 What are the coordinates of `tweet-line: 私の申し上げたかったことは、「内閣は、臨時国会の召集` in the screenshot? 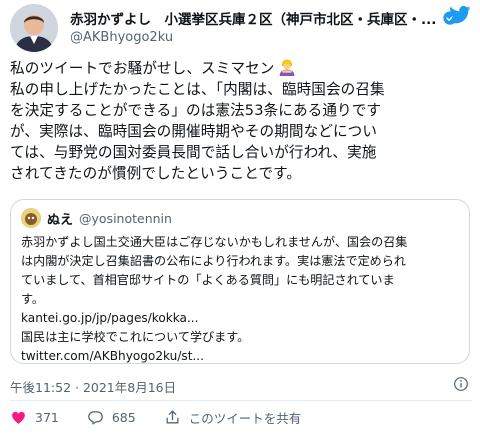 It's located at (197, 89).